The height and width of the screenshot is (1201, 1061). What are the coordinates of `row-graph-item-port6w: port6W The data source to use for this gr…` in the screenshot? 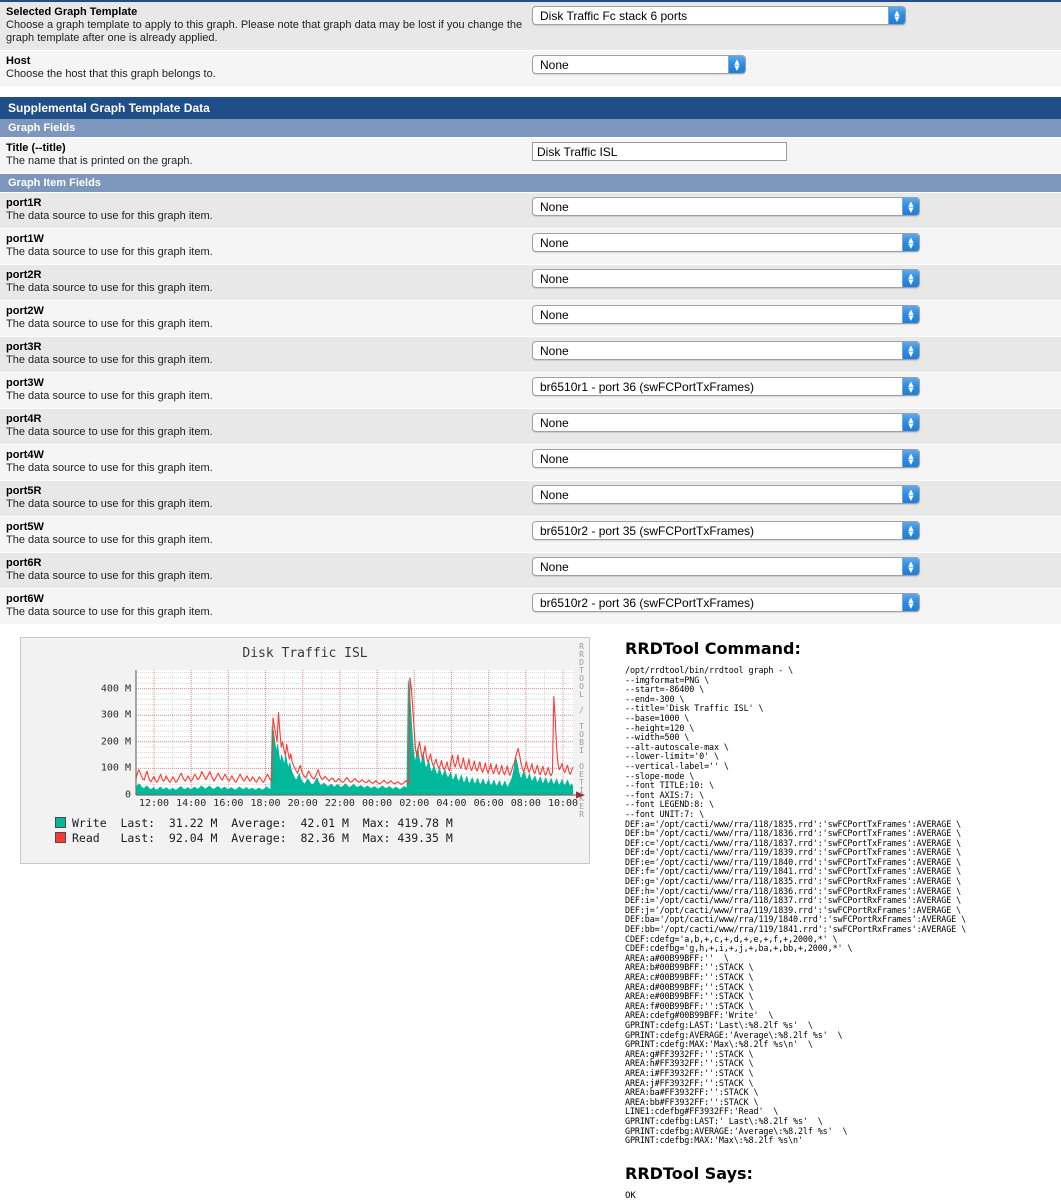 It's located at (530, 607).